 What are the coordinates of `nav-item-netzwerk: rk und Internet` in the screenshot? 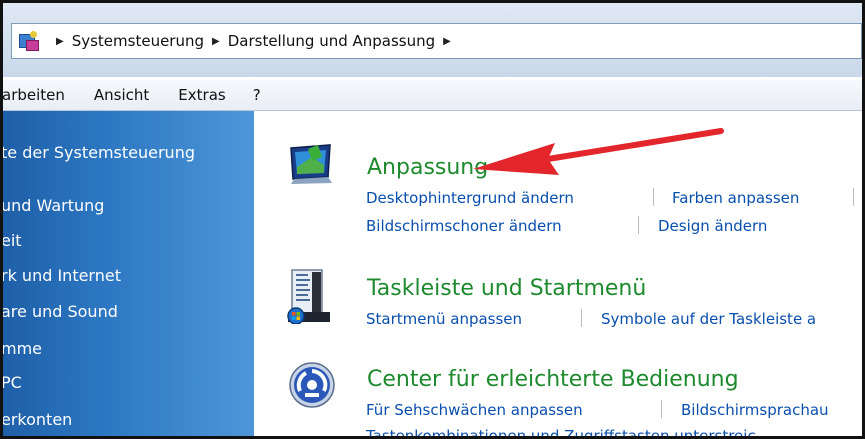 It's located at (62, 275).